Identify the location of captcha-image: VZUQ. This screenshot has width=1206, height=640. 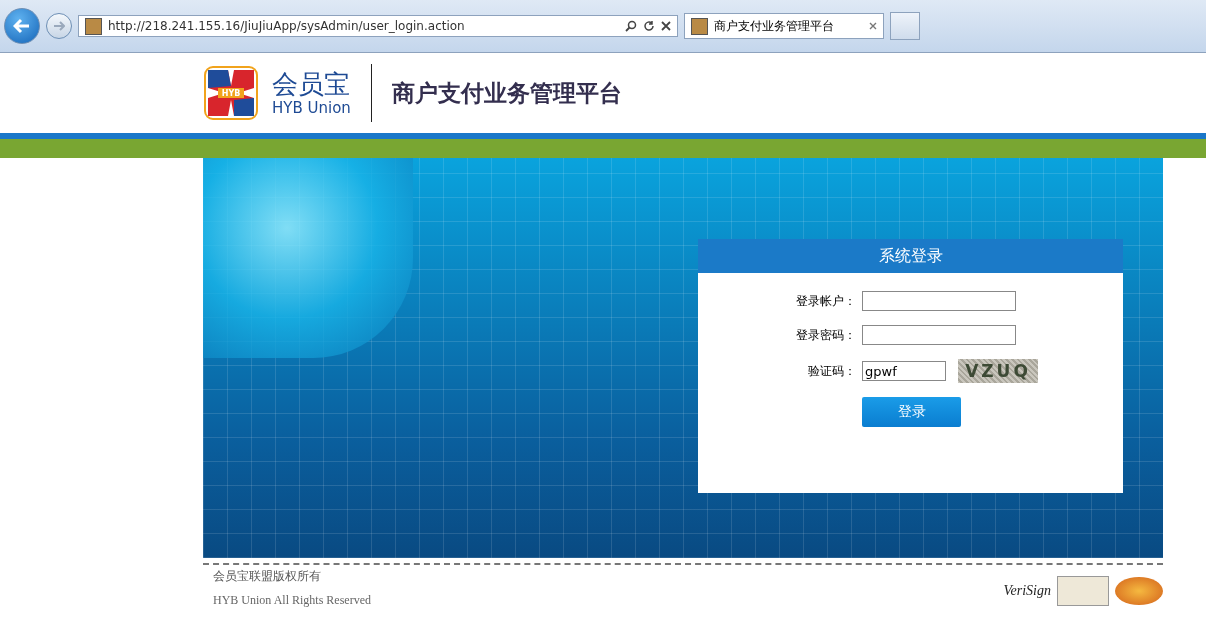
(998, 371).